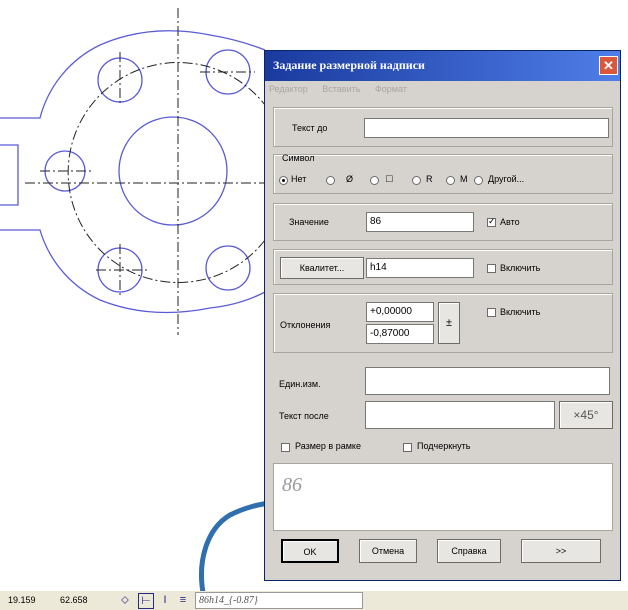 The width and height of the screenshot is (628, 610). I want to click on snap-icon: ⬦, so click(125, 600).